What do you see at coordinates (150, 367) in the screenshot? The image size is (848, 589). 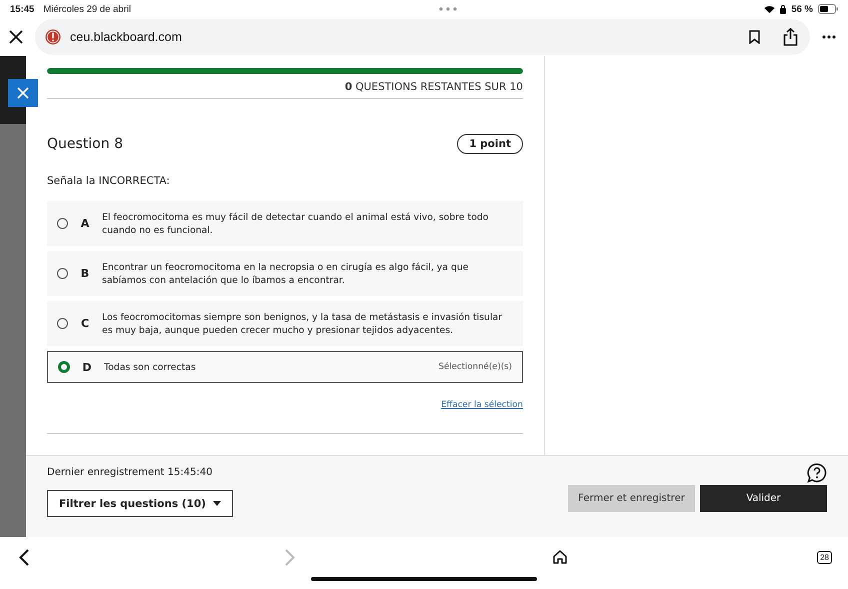 I see `option-text: Todas son correctas` at bounding box center [150, 367].